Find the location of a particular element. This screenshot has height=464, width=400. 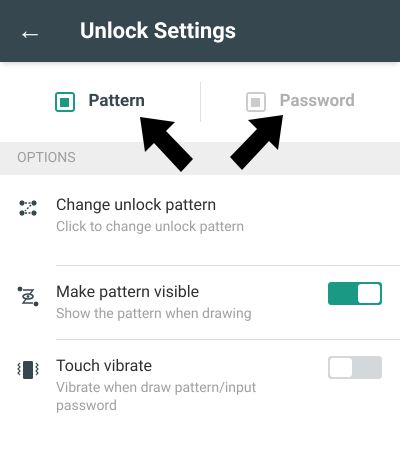

vibrate-icon is located at coordinates (28, 370).